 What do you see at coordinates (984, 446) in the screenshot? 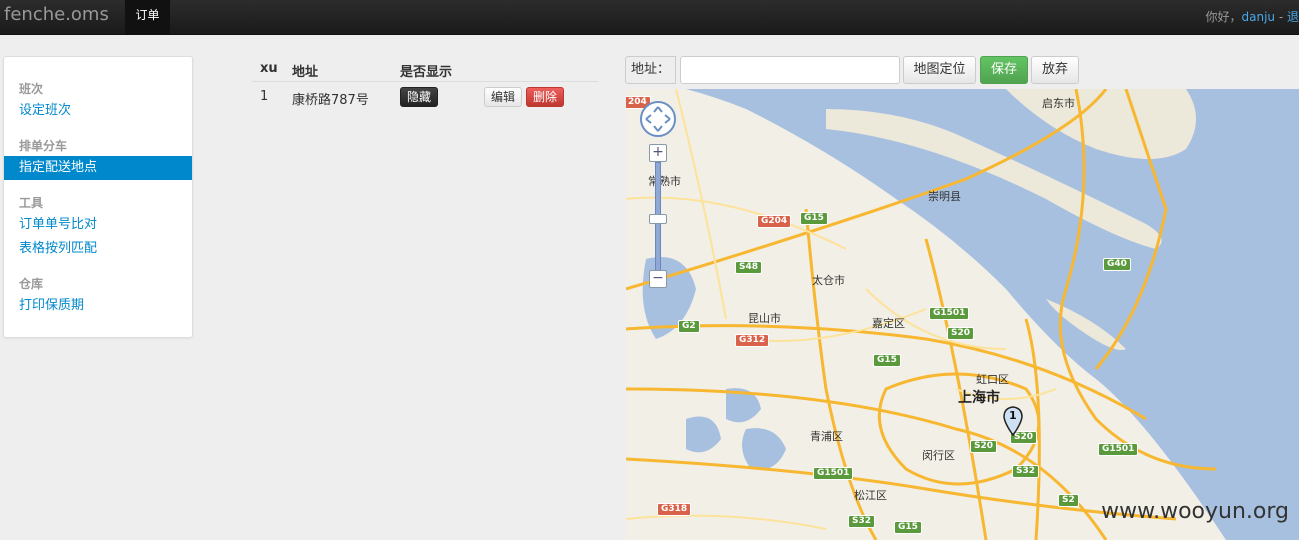
I see `road-shield-s20-2: S20` at bounding box center [984, 446].